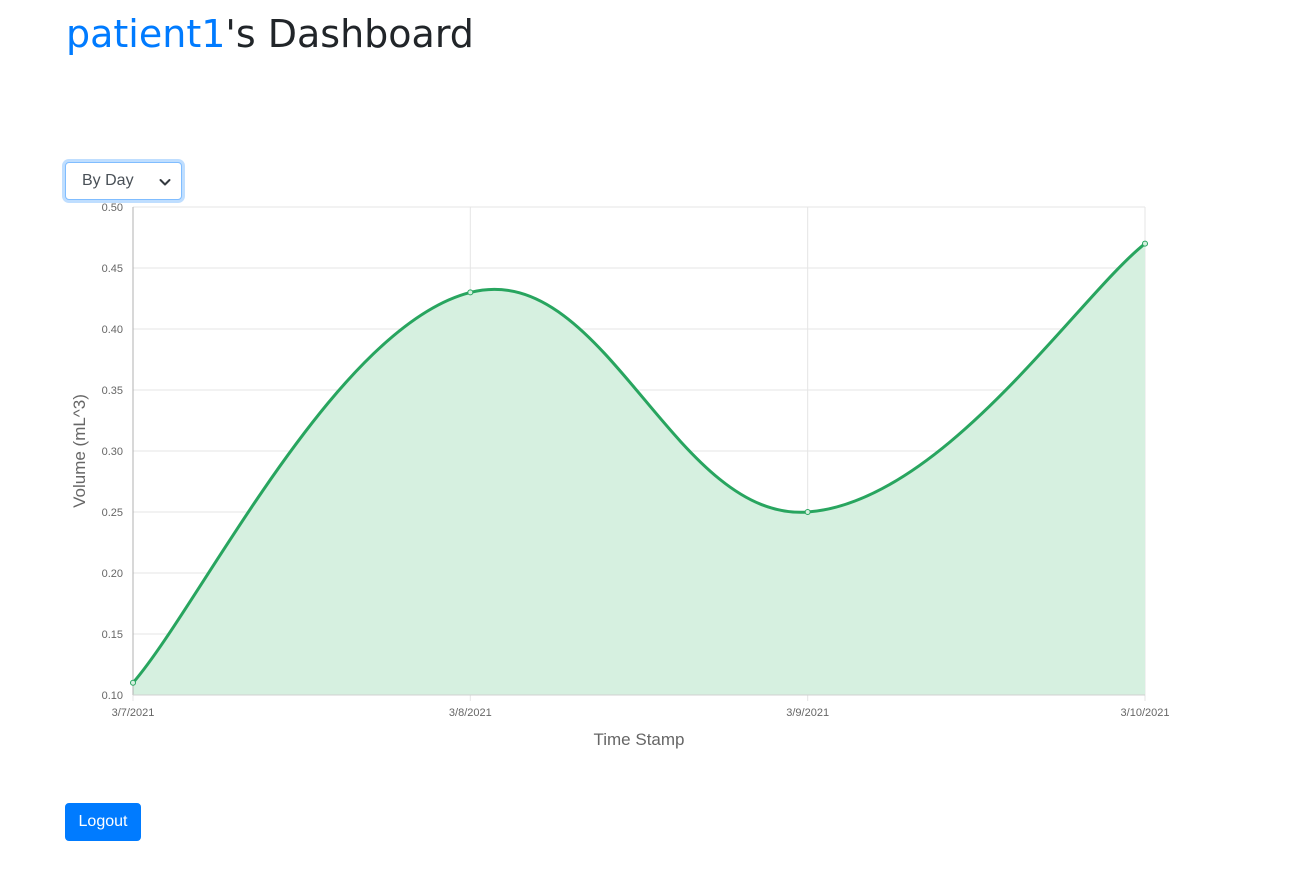 Image resolution: width=1296 pixels, height=894 pixels. What do you see at coordinates (112, 269) in the screenshot?
I see `y-tick-label: 0.45` at bounding box center [112, 269].